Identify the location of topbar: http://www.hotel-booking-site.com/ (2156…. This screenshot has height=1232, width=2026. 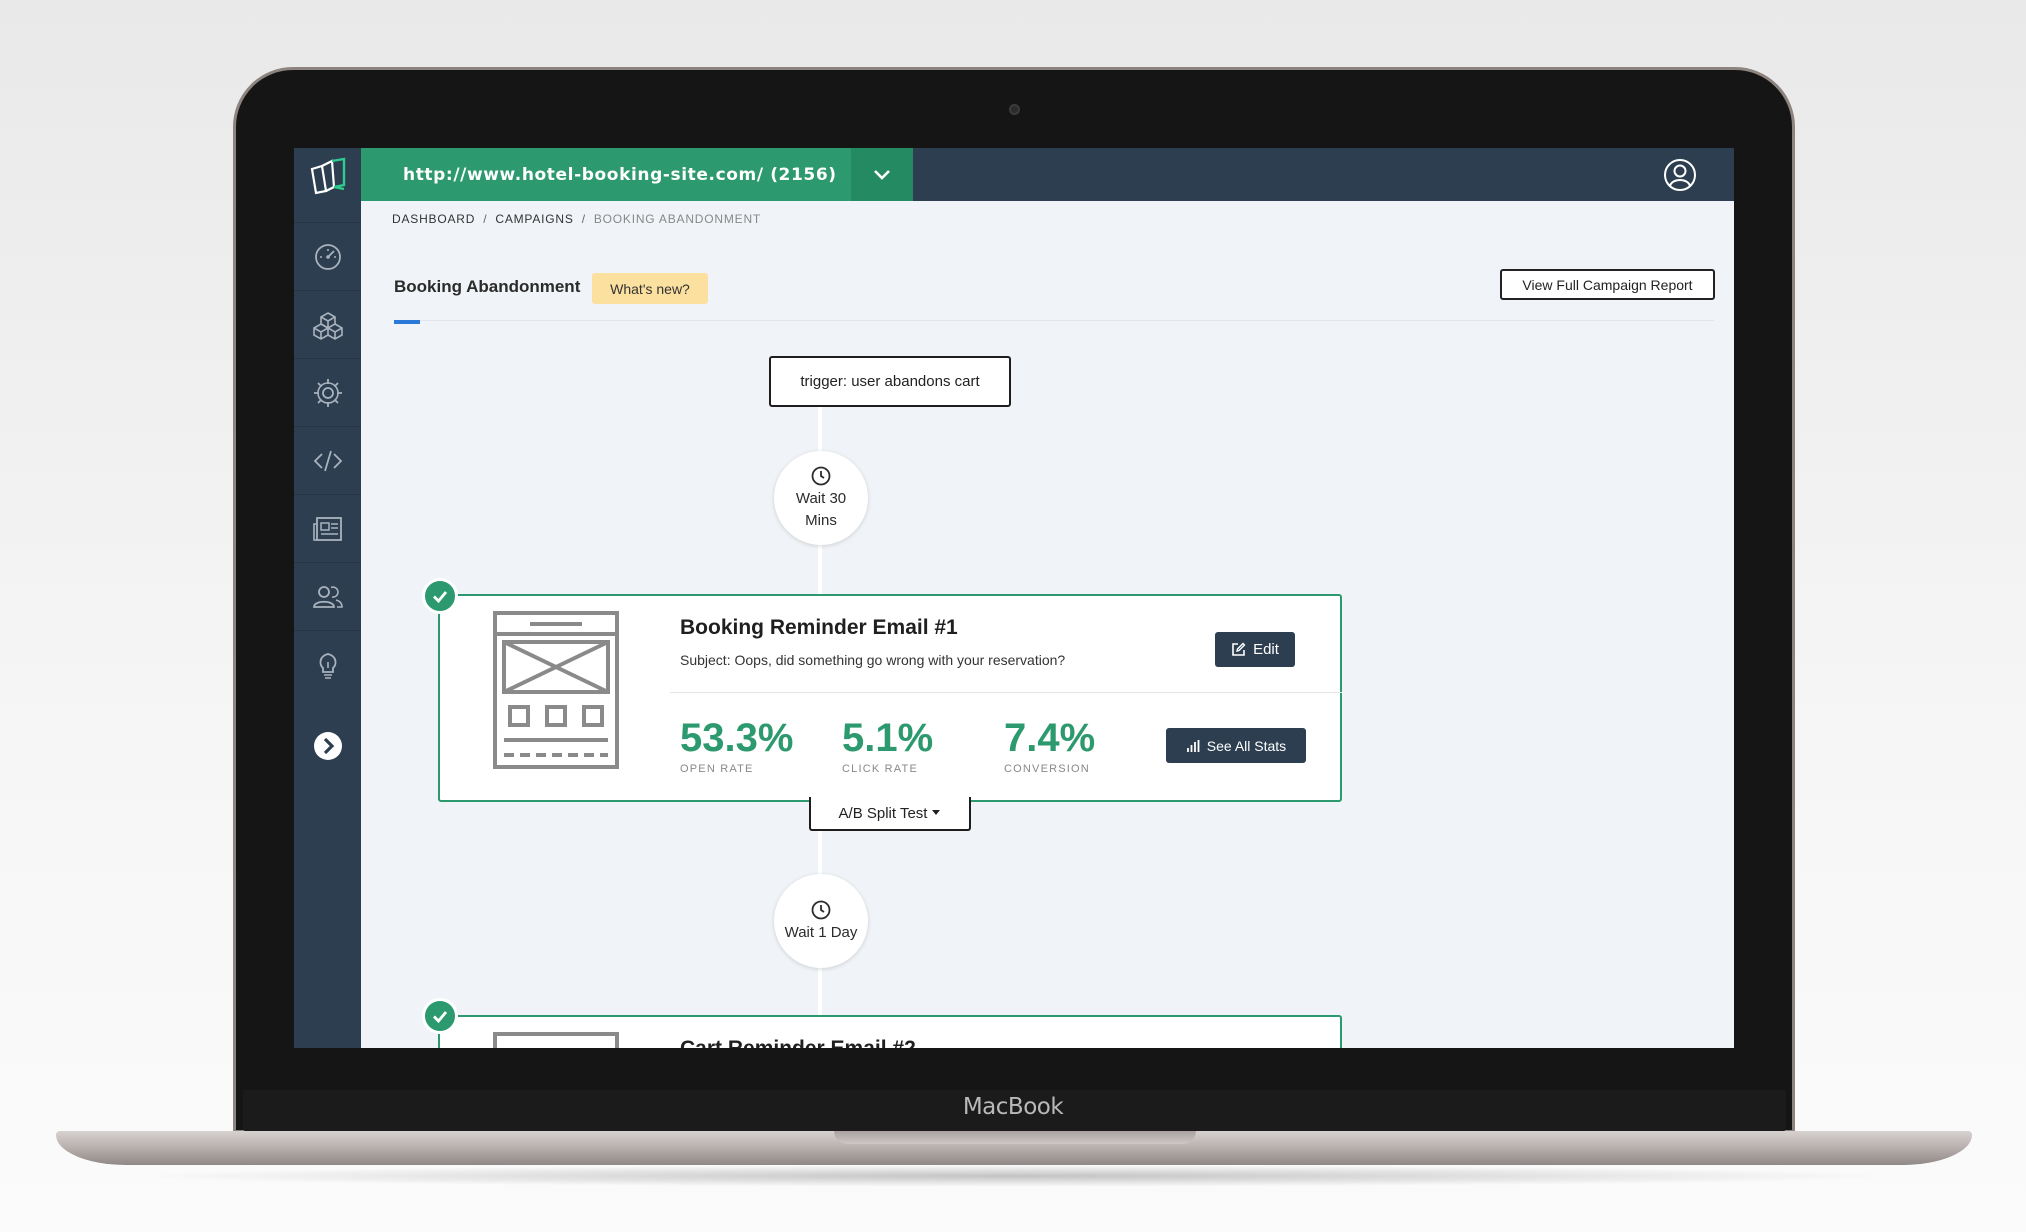
(1047, 174).